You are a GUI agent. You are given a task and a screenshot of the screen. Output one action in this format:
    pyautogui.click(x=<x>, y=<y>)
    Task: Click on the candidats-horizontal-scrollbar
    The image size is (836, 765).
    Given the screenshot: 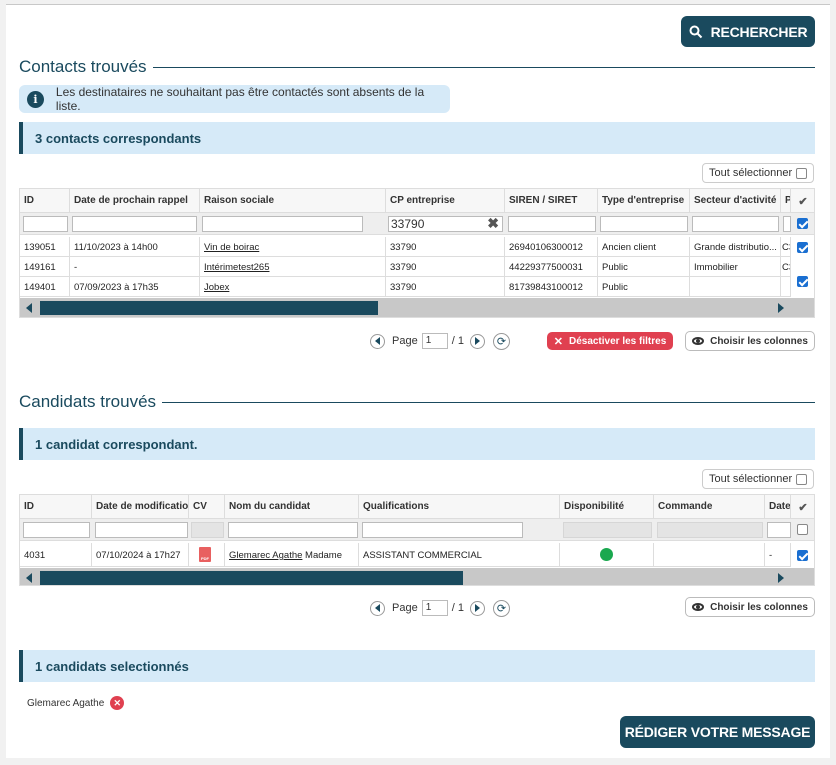 What is the action you would take?
    pyautogui.click(x=417, y=576)
    